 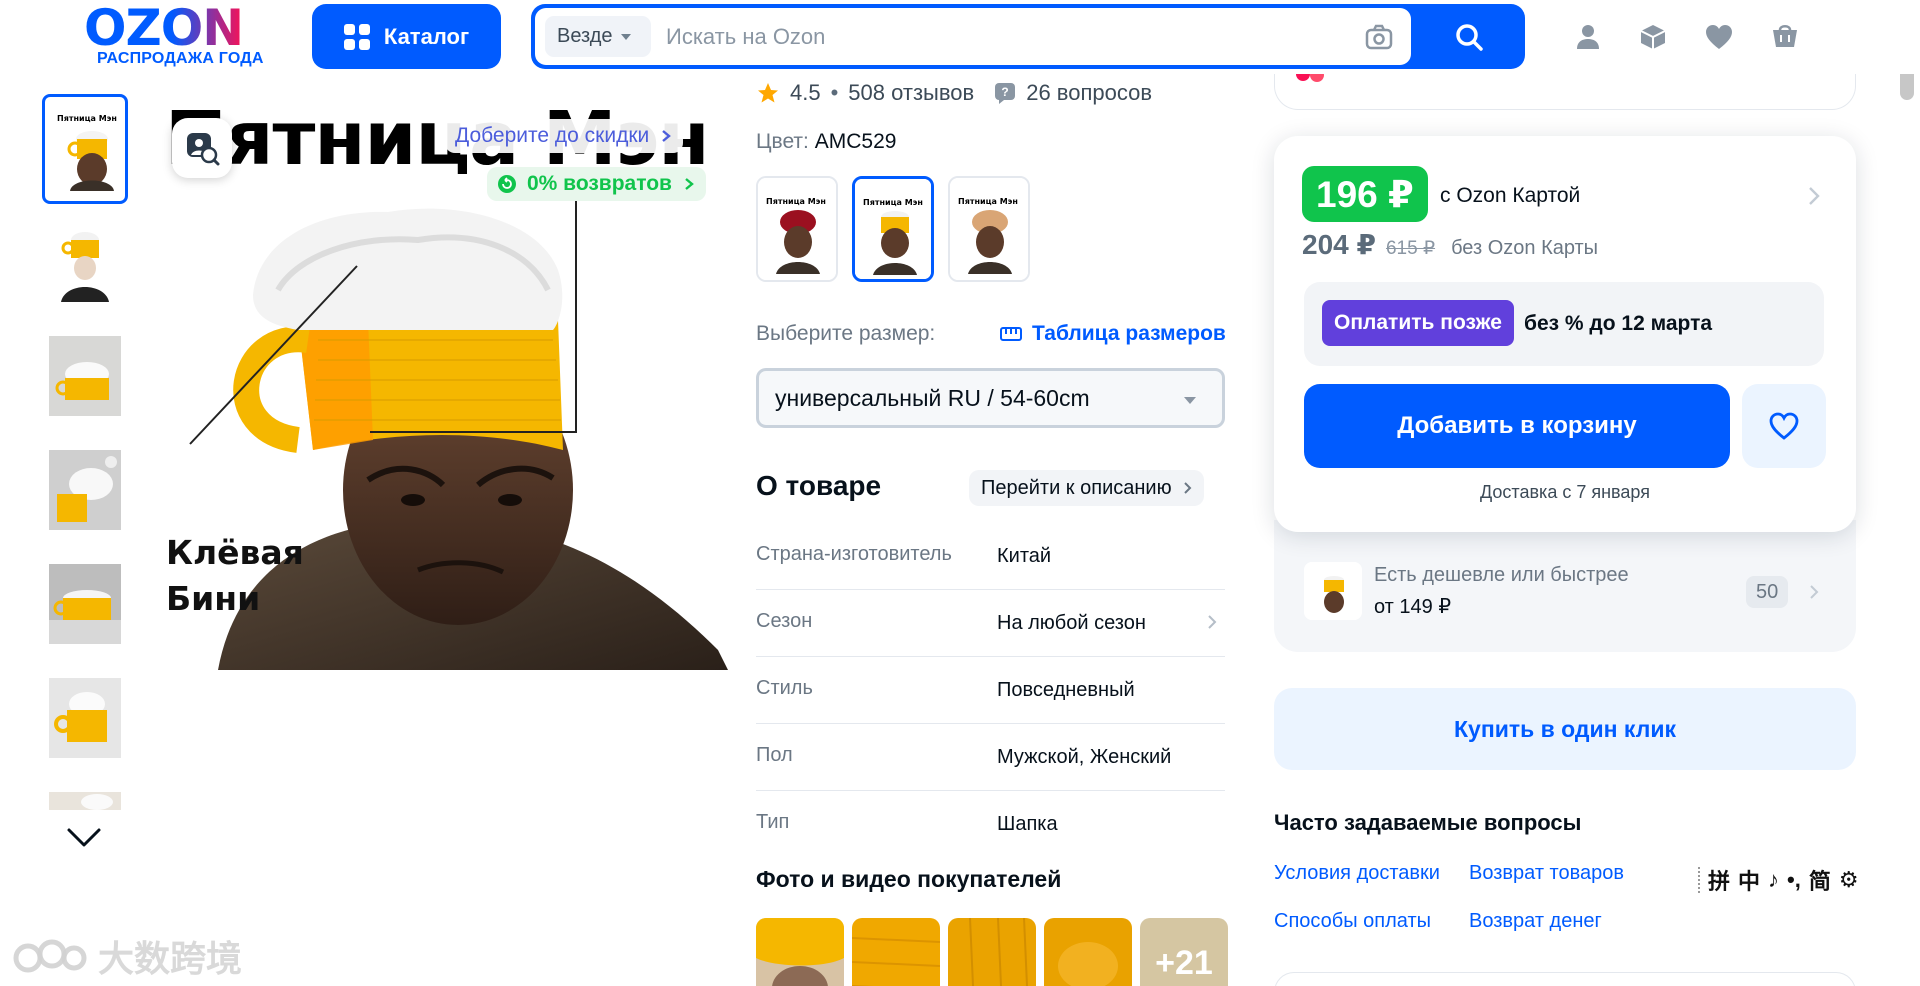 What do you see at coordinates (1076, 487) in the screenshot?
I see `go-to-description-label: Перейти к описанию` at bounding box center [1076, 487].